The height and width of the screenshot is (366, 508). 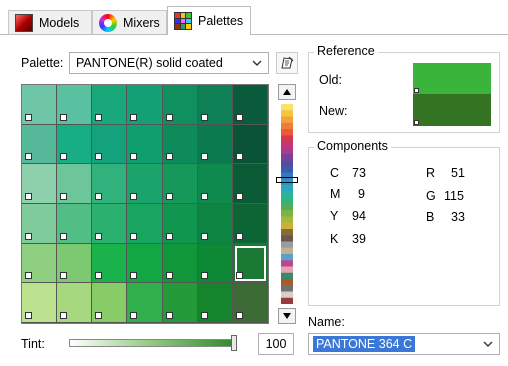 I want to click on tab-mixers: Mixers, so click(x=129, y=22).